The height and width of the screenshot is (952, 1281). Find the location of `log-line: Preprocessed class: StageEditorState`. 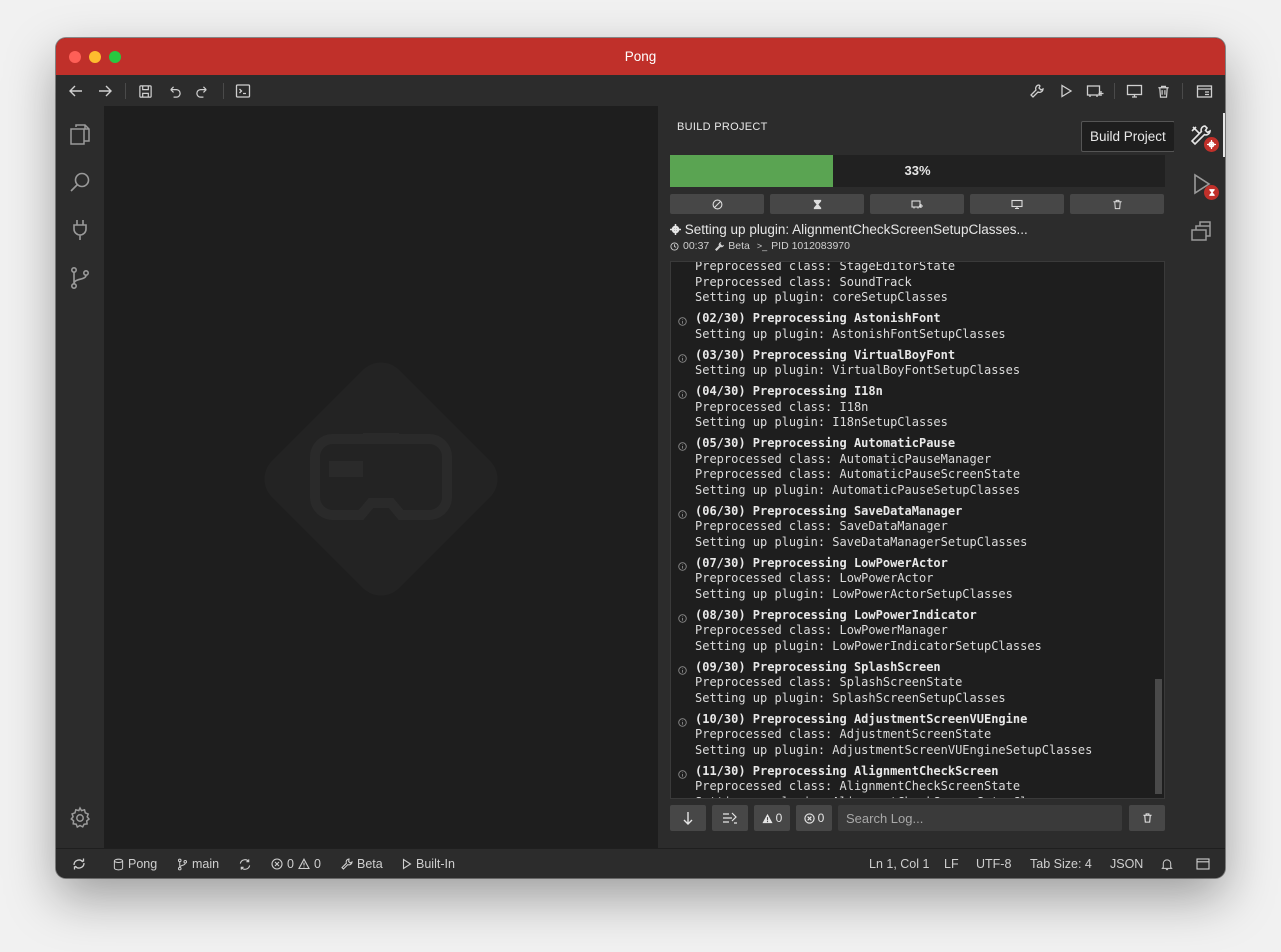

log-line: Preprocessed class: StageEditorState is located at coordinates (825, 267).